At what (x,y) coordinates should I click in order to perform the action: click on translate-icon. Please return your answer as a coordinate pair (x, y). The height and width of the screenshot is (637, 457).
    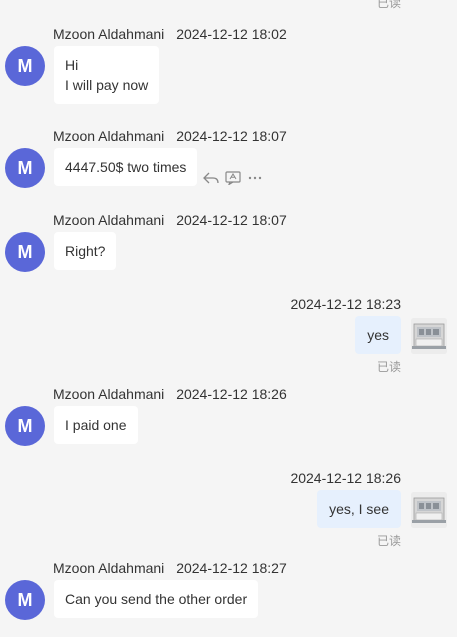
    Looking at the image, I should click on (233, 178).